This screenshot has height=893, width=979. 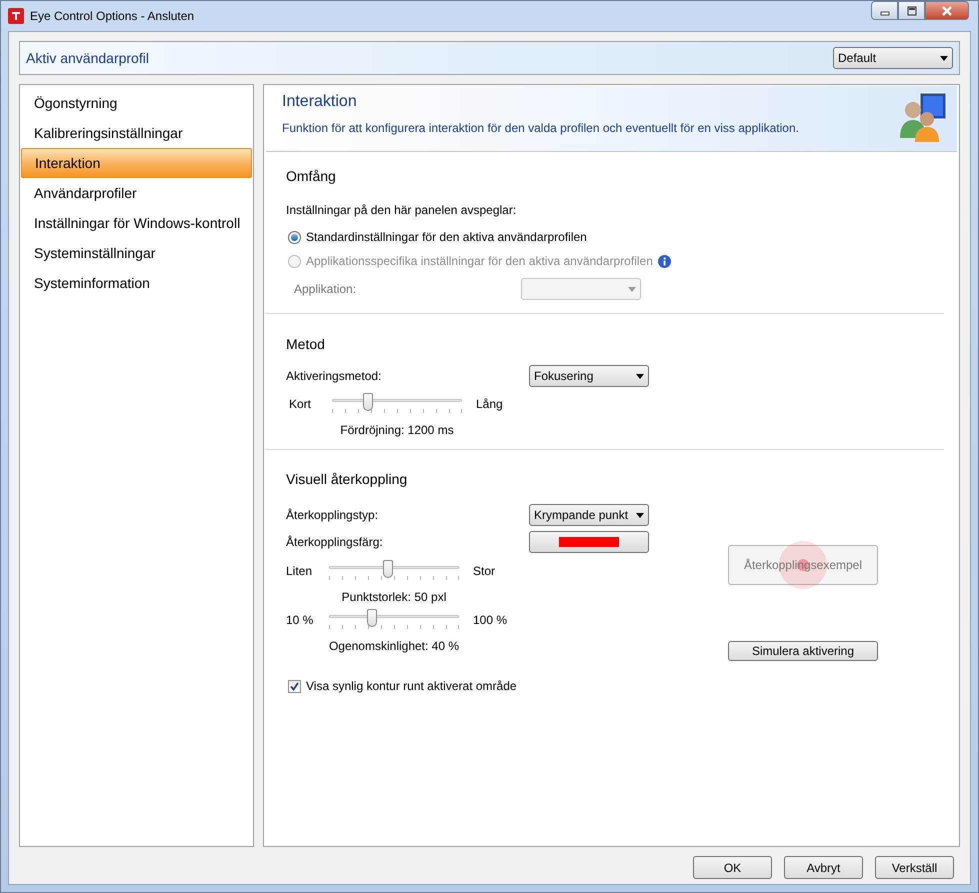 I want to click on sidebar-item: Inställningar för Windows-kontroll, so click(x=136, y=223).